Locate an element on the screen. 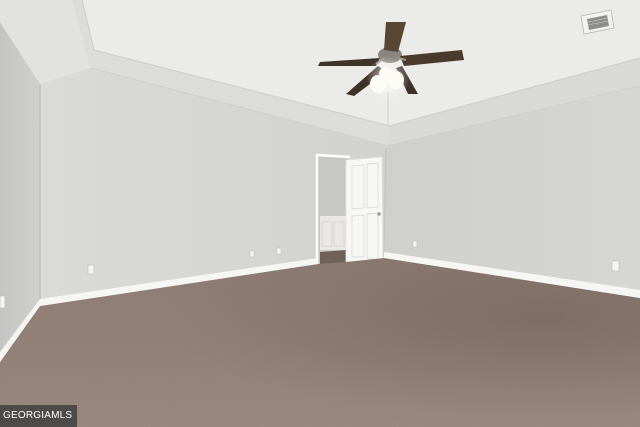  hallway-wainscot is located at coordinates (333, 233).